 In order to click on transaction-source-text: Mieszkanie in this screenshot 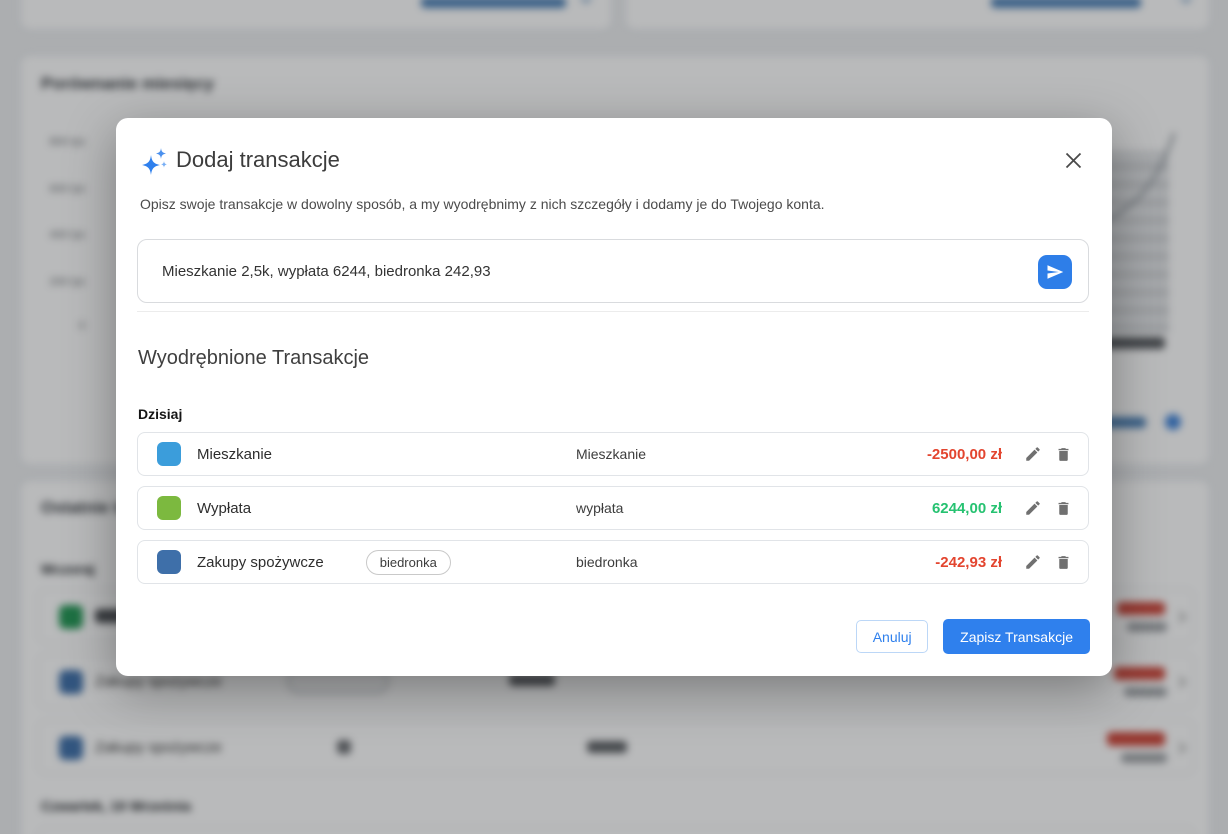, I will do `click(611, 454)`.